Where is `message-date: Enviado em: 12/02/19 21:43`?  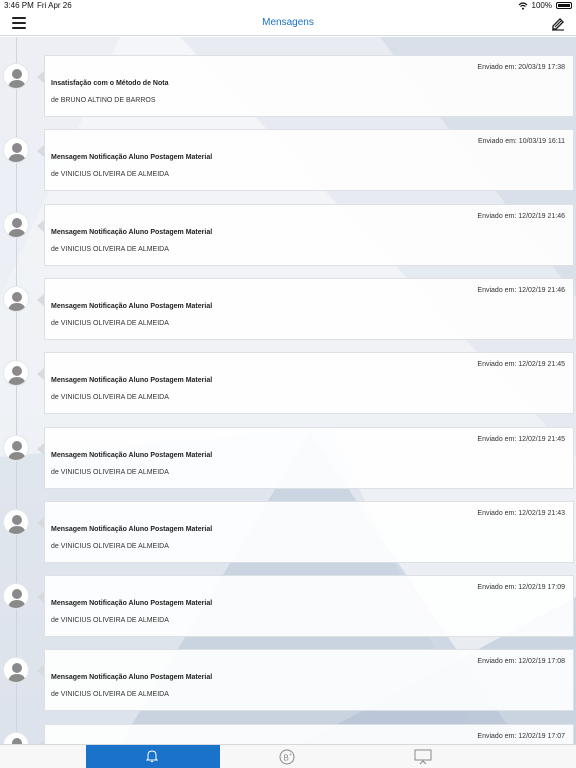
message-date: Enviado em: 12/02/19 21:43 is located at coordinates (521, 513).